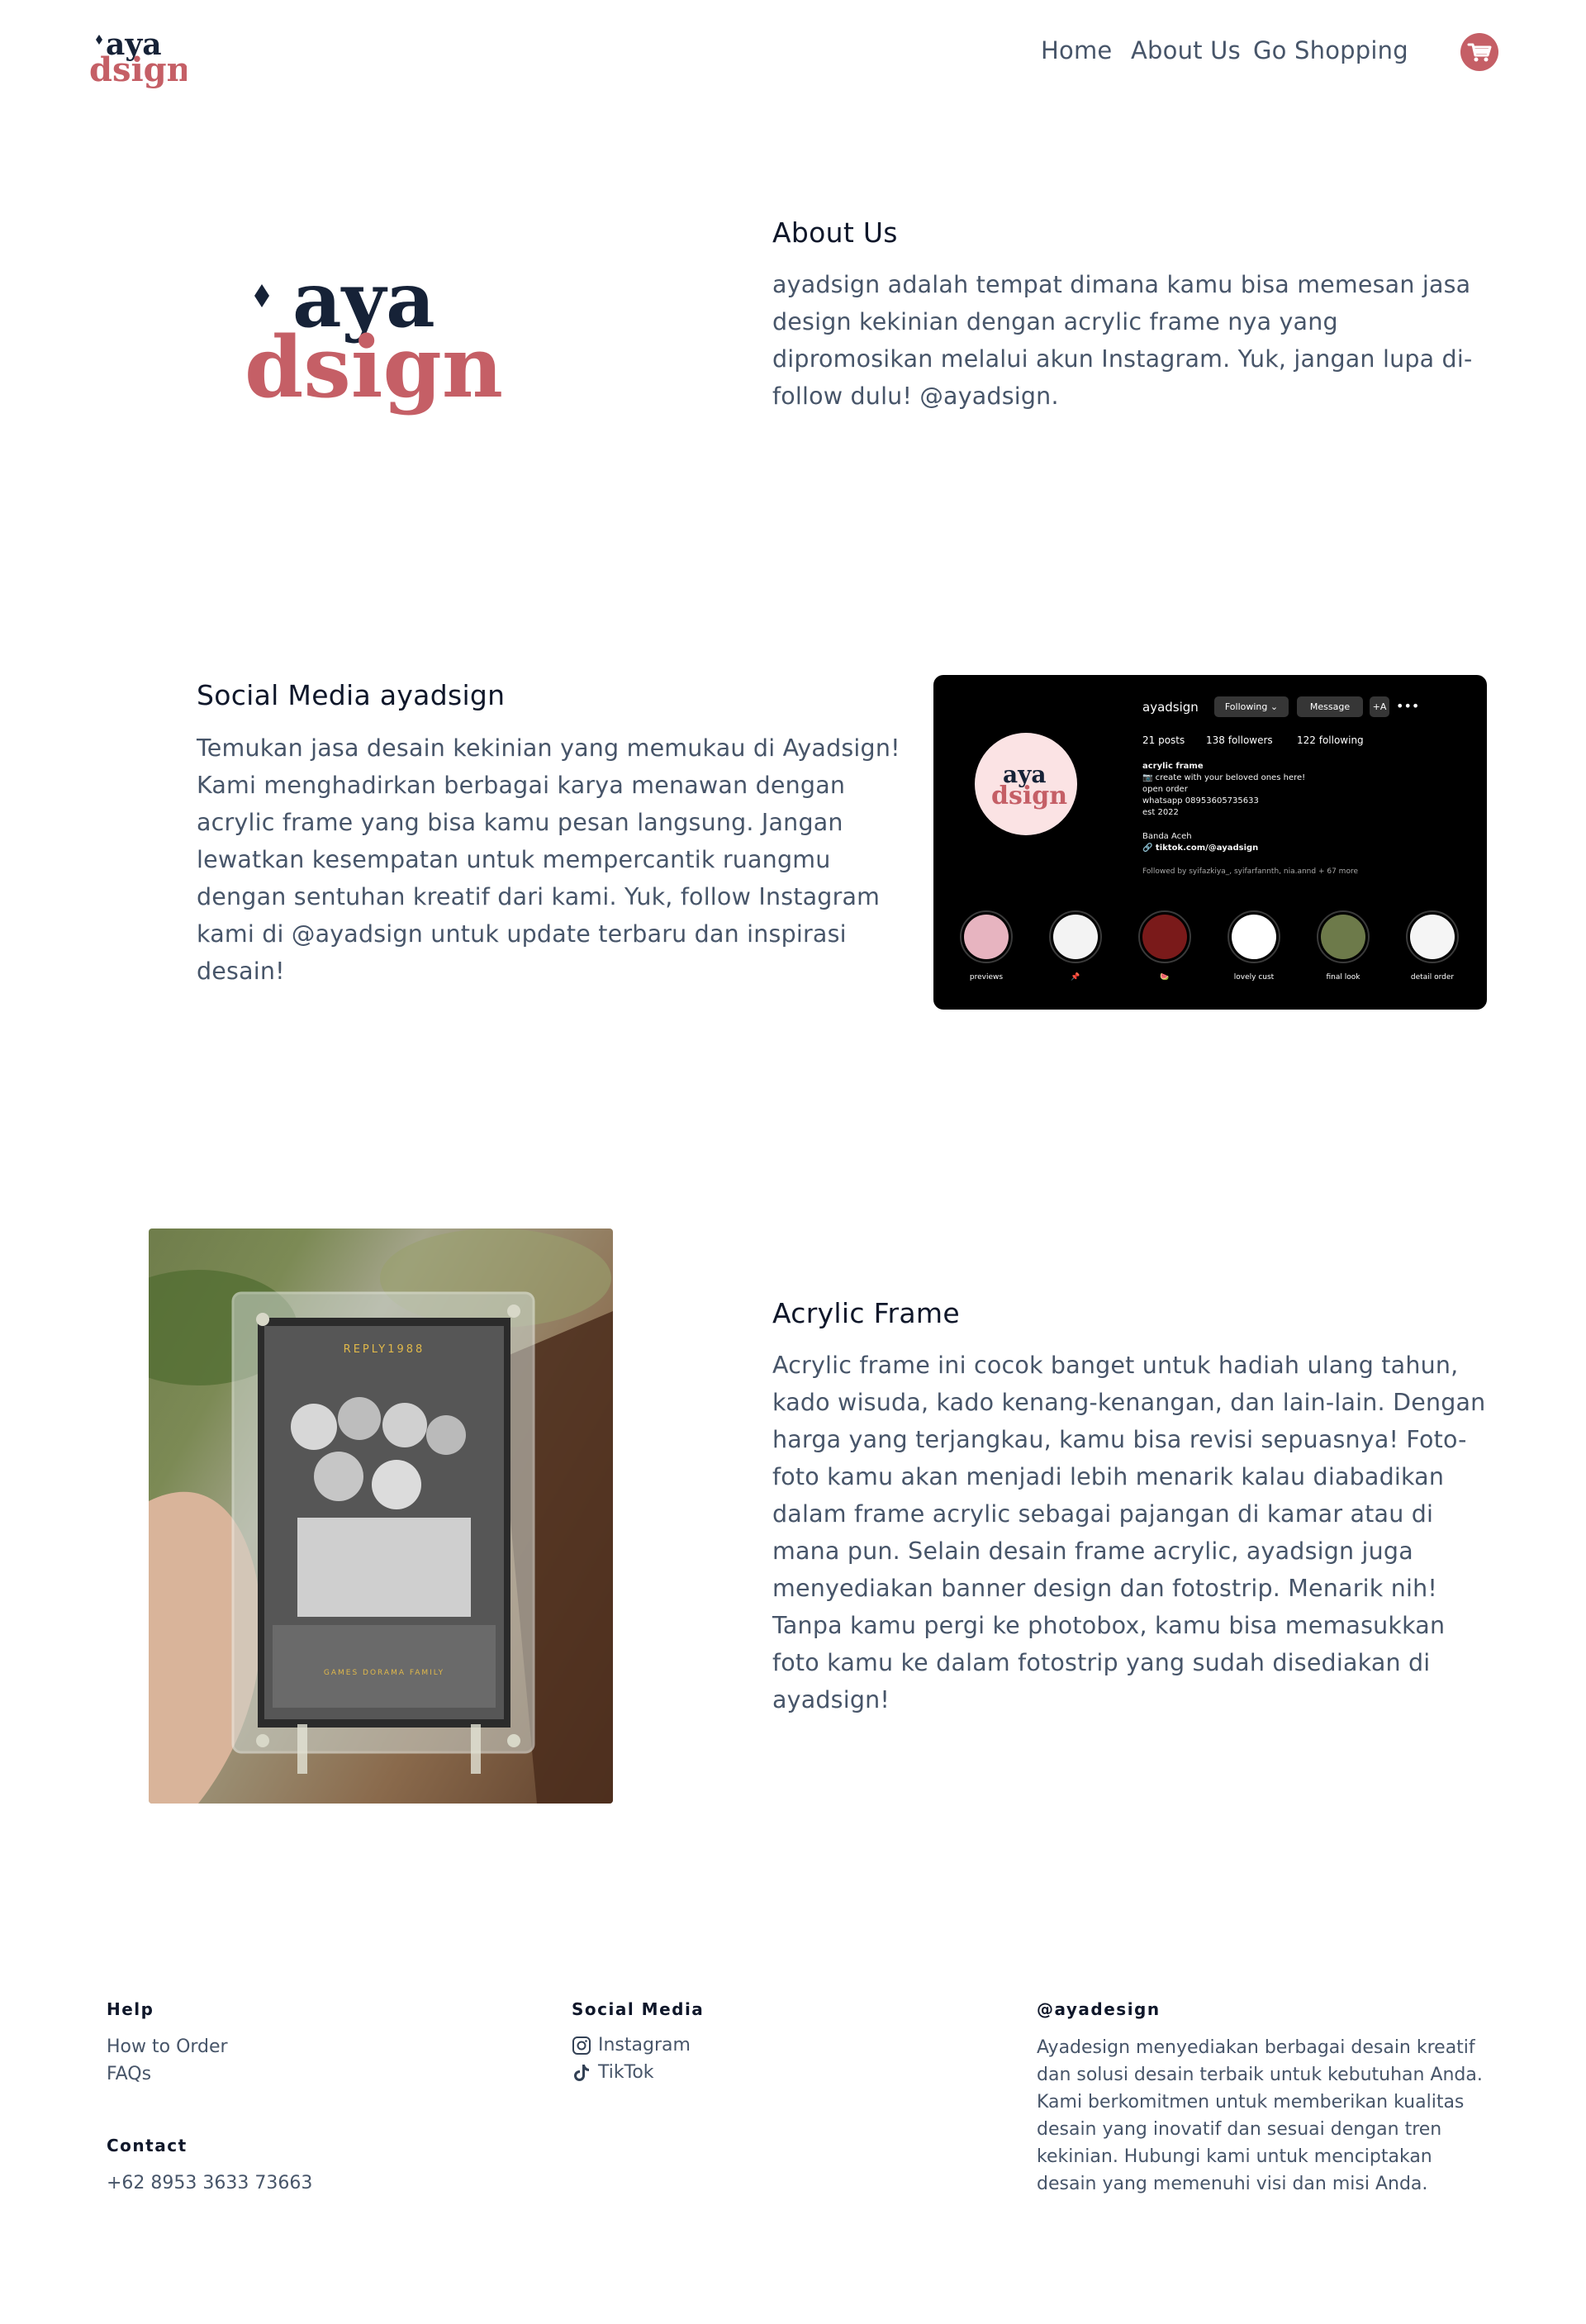 The width and height of the screenshot is (1586, 2324). What do you see at coordinates (1167, 837) in the screenshot?
I see `ig-location: Banda Aceh` at bounding box center [1167, 837].